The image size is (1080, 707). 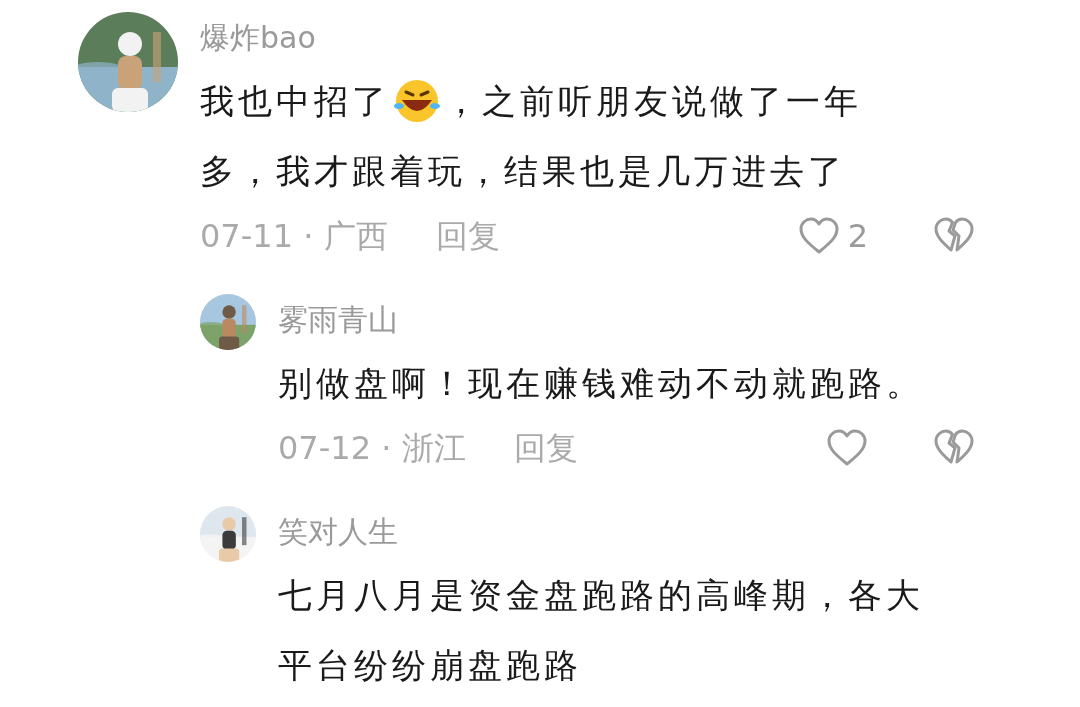 What do you see at coordinates (338, 320) in the screenshot?
I see `username: 雾雨青山` at bounding box center [338, 320].